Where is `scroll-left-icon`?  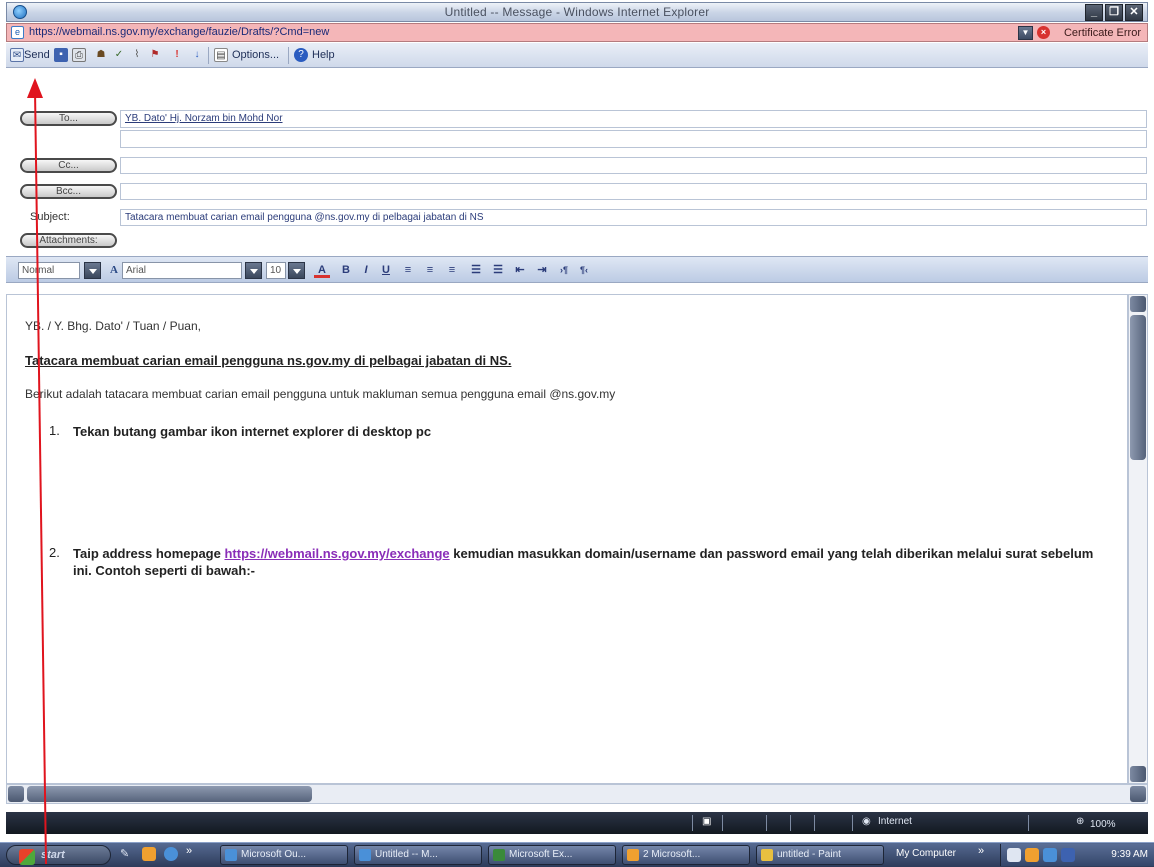
scroll-left-icon is located at coordinates (16, 794).